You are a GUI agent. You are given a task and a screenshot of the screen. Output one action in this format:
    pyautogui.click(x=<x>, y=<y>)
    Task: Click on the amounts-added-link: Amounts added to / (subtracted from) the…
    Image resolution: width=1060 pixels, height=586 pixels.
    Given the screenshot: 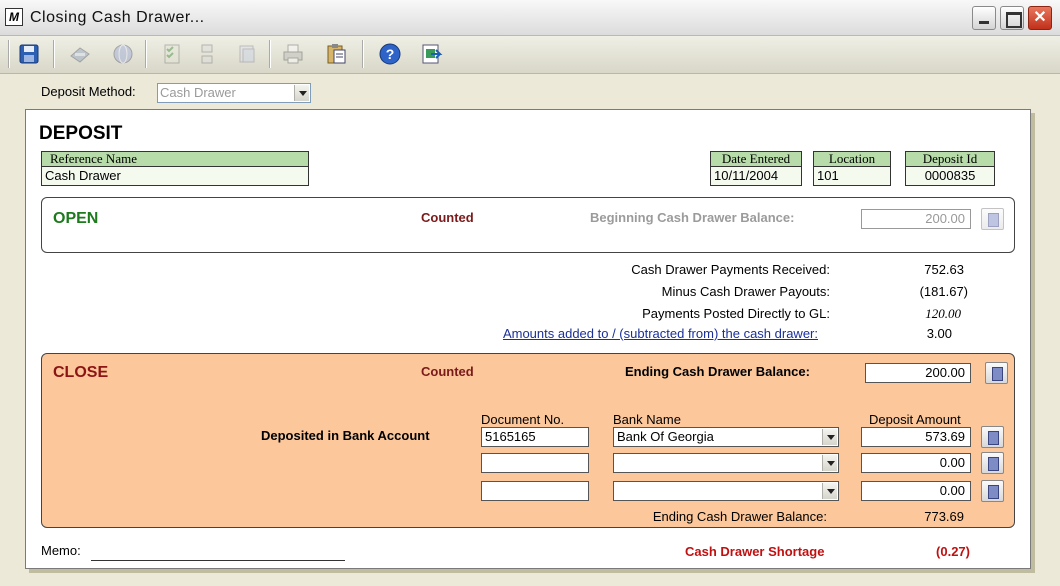 What is the action you would take?
    pyautogui.click(x=644, y=333)
    